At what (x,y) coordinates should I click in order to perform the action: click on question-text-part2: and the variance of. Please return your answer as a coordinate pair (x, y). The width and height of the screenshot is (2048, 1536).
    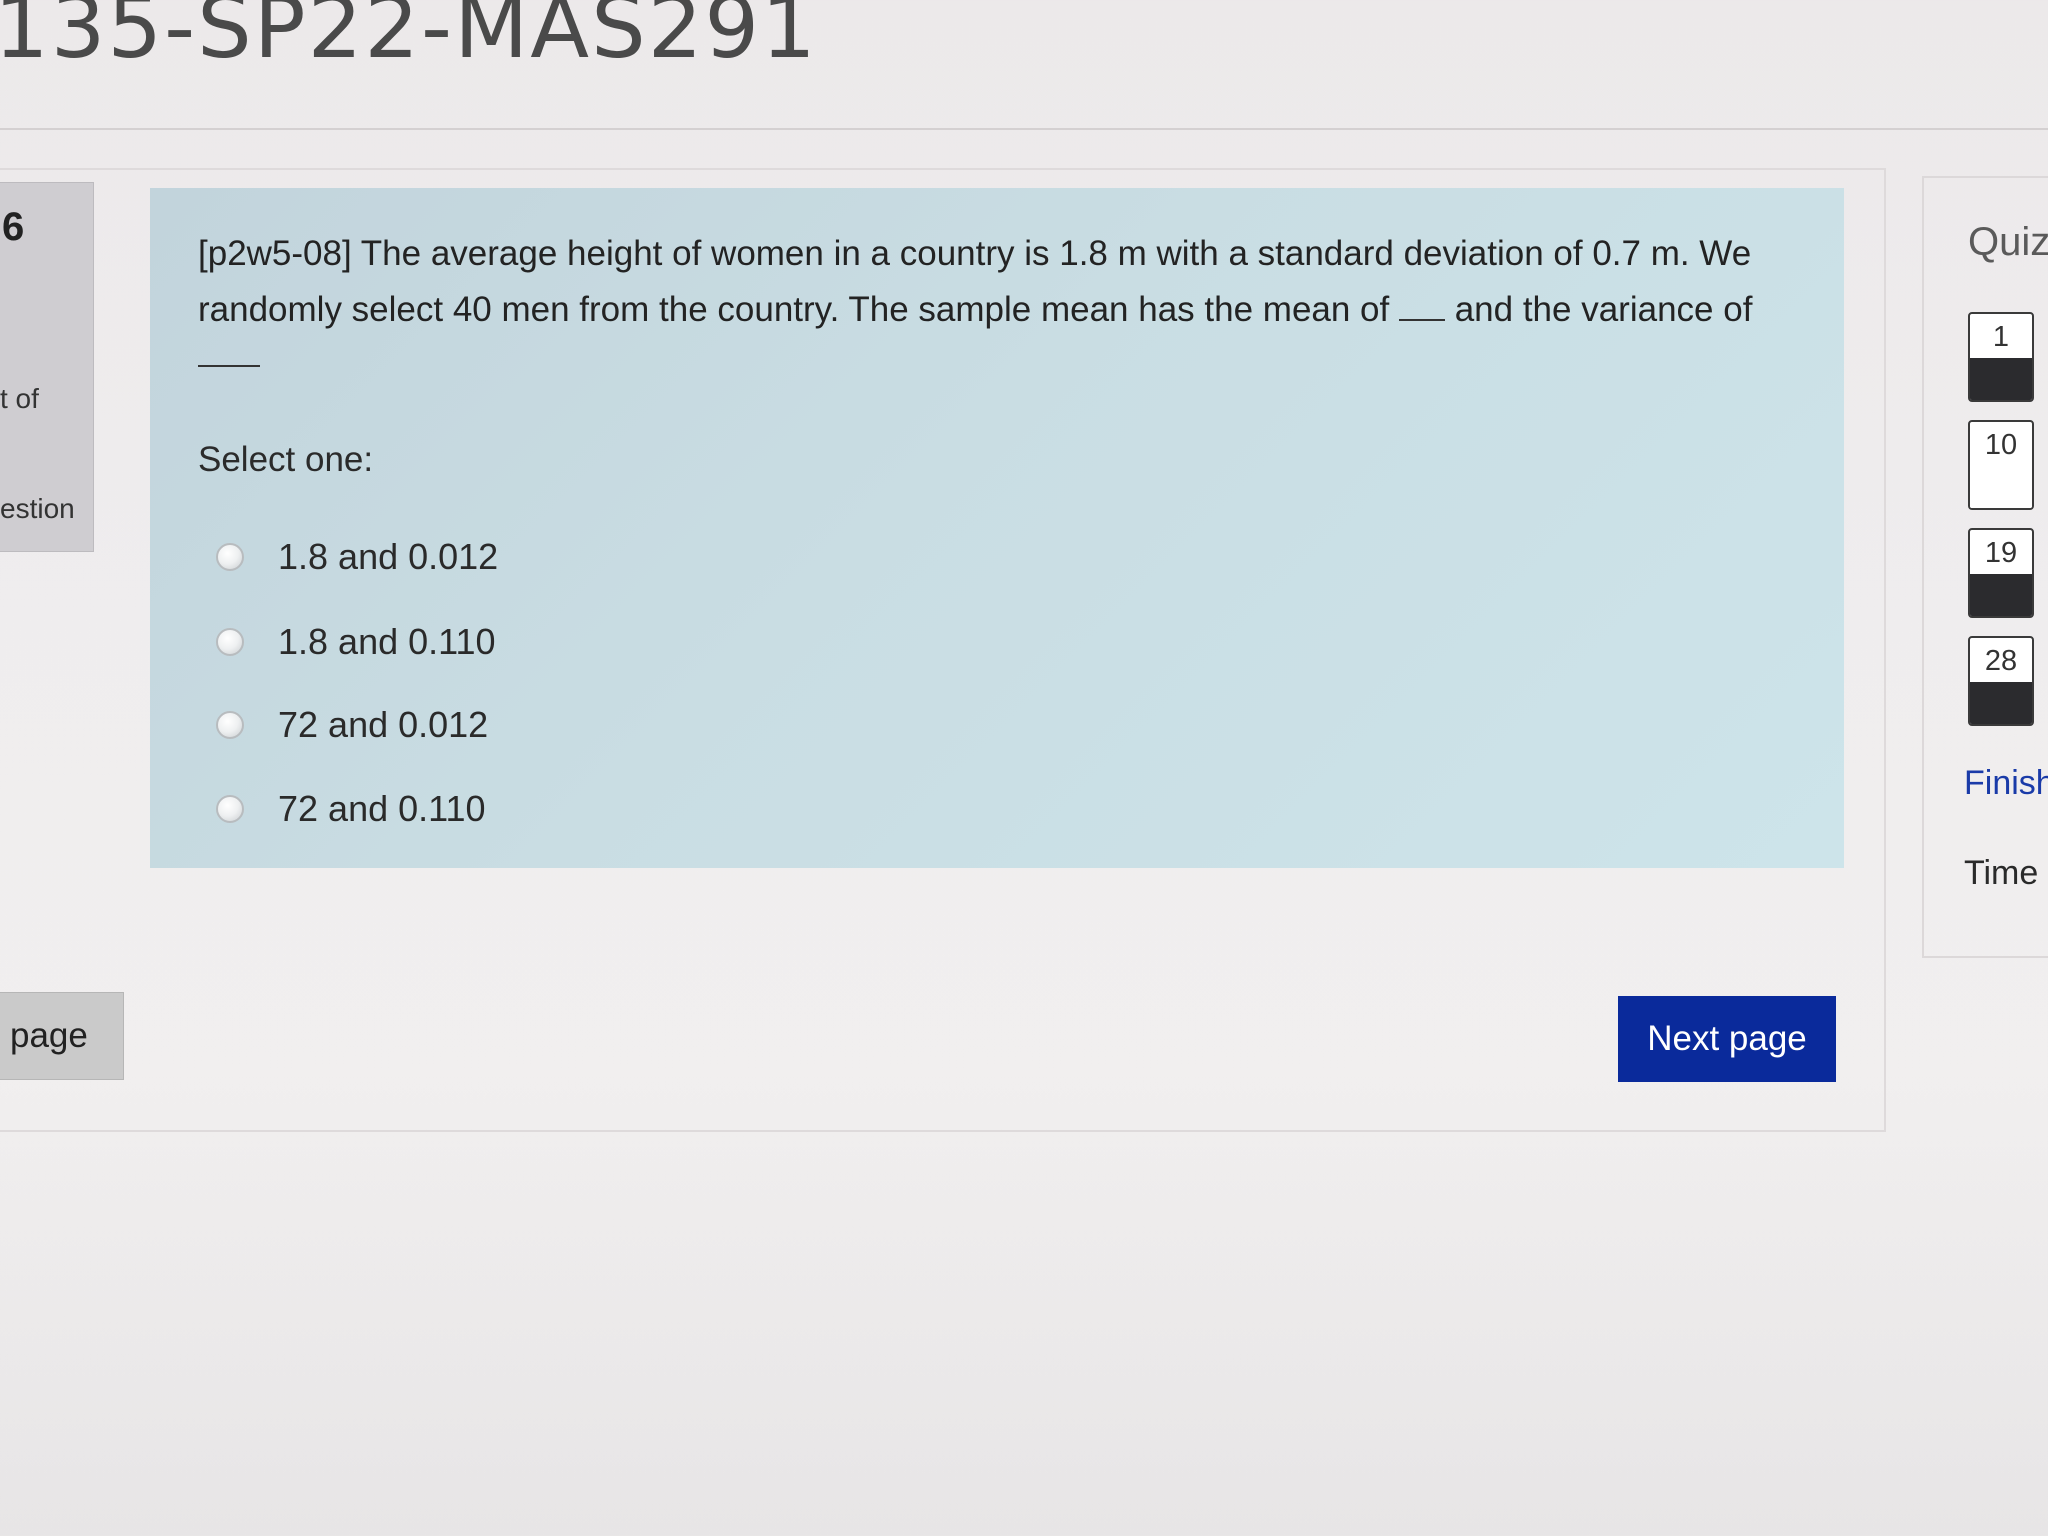
    Looking at the image, I should click on (1598, 309).